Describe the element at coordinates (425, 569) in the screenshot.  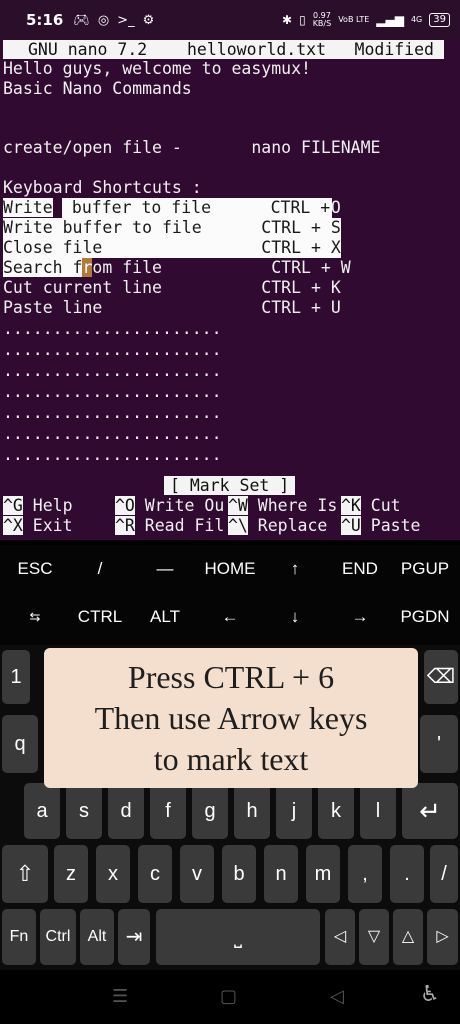
I see `pgup-key: PGUP` at that location.